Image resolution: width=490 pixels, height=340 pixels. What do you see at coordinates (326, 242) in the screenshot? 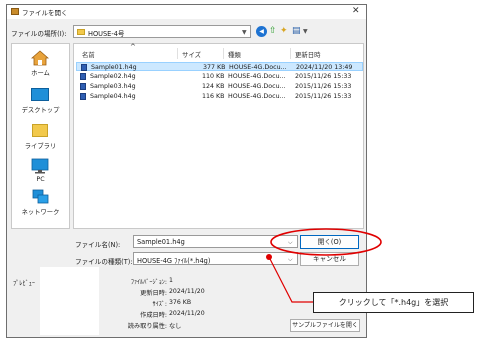
I see `open-button-highlight` at bounding box center [326, 242].